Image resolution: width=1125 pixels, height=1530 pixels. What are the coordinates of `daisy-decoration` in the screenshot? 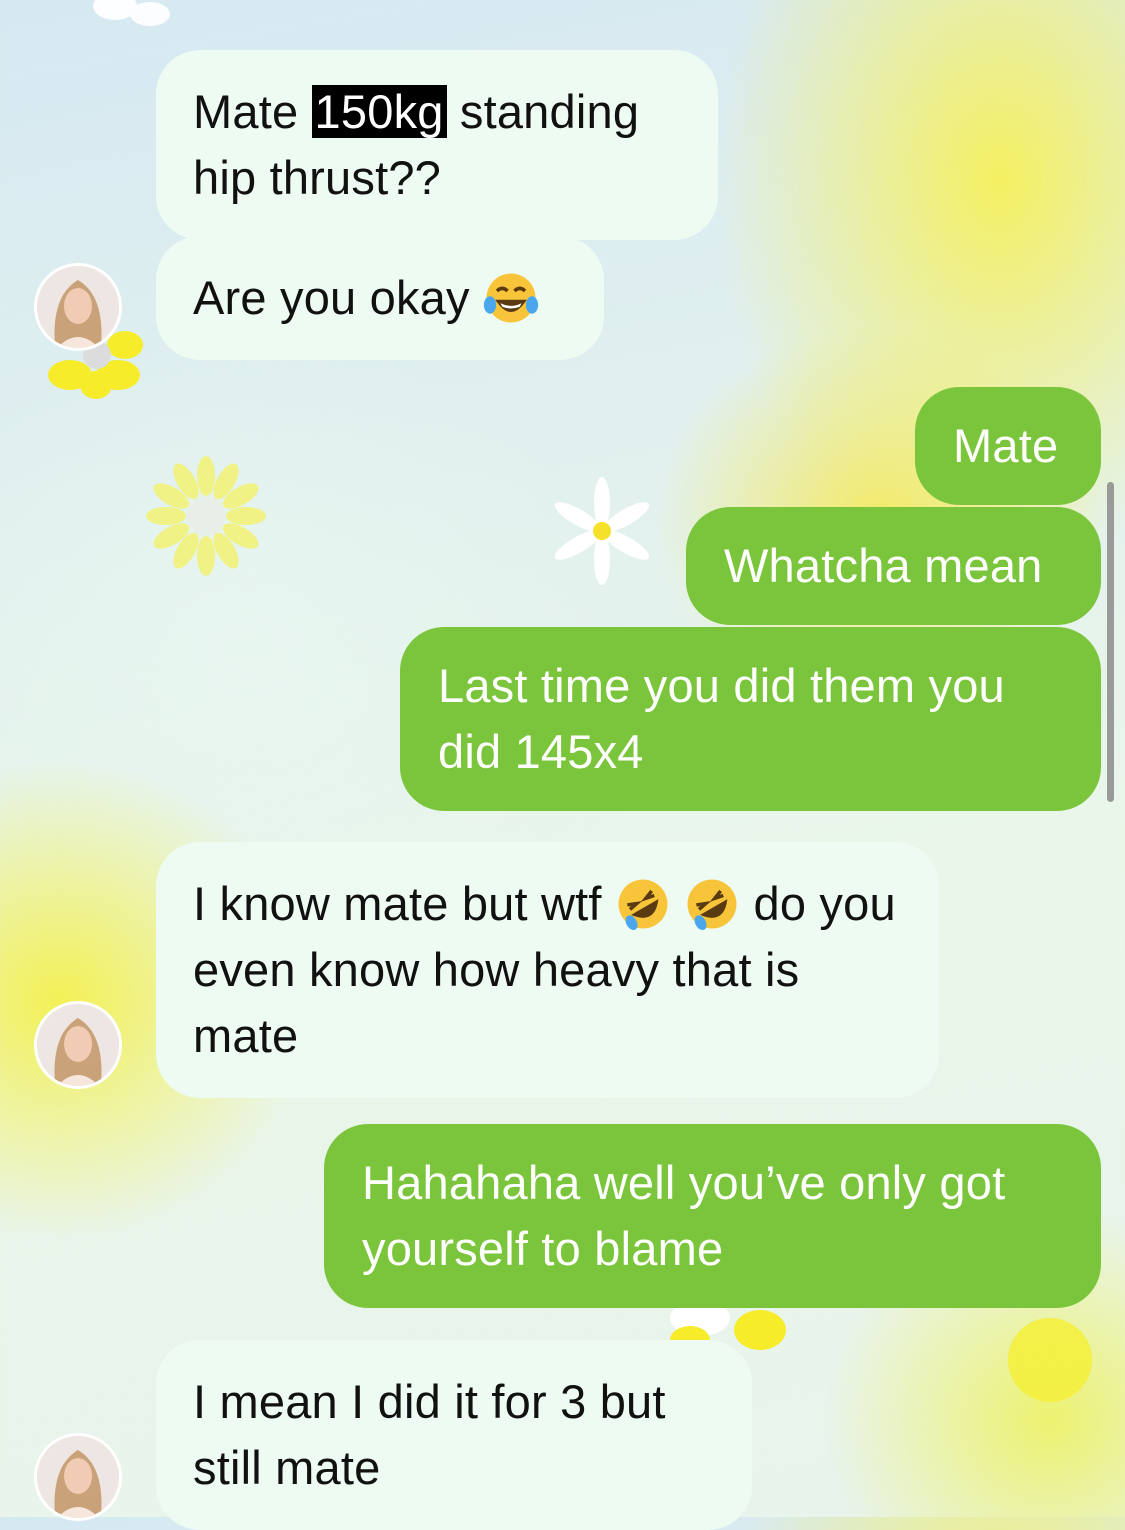 It's located at (206, 516).